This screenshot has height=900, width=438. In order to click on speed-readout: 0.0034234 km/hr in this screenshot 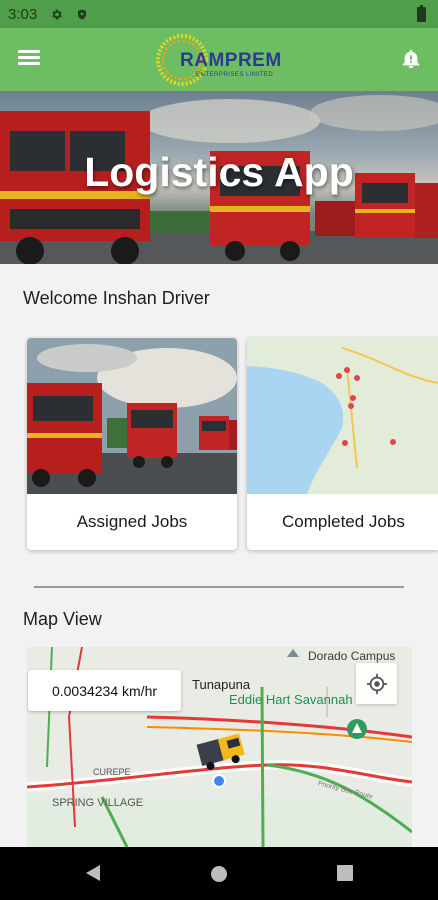, I will do `click(104, 690)`.